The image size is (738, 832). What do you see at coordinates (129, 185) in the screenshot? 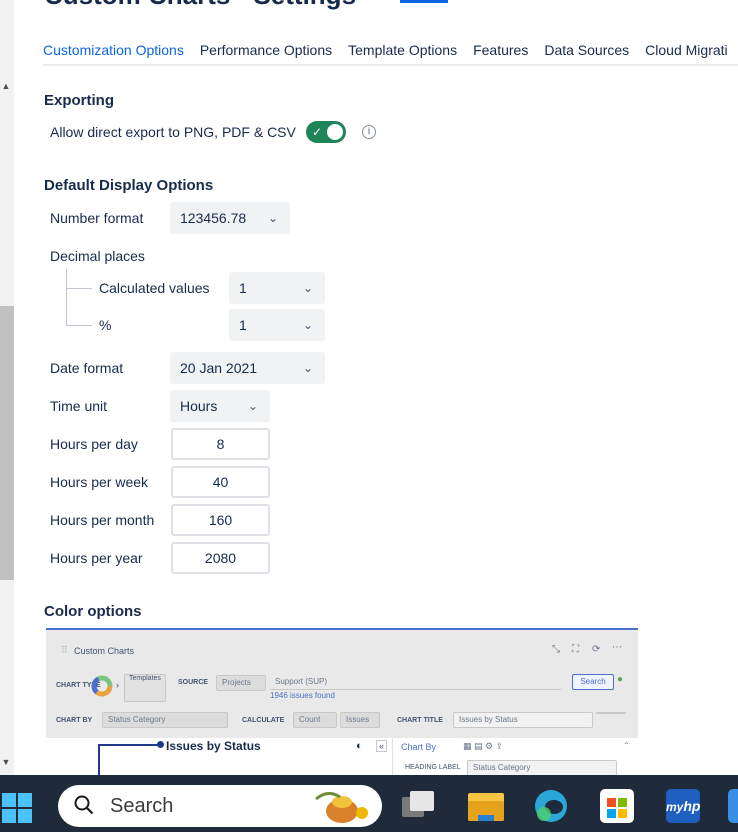
I see `display-options-heading: Default Display Options` at bounding box center [129, 185].